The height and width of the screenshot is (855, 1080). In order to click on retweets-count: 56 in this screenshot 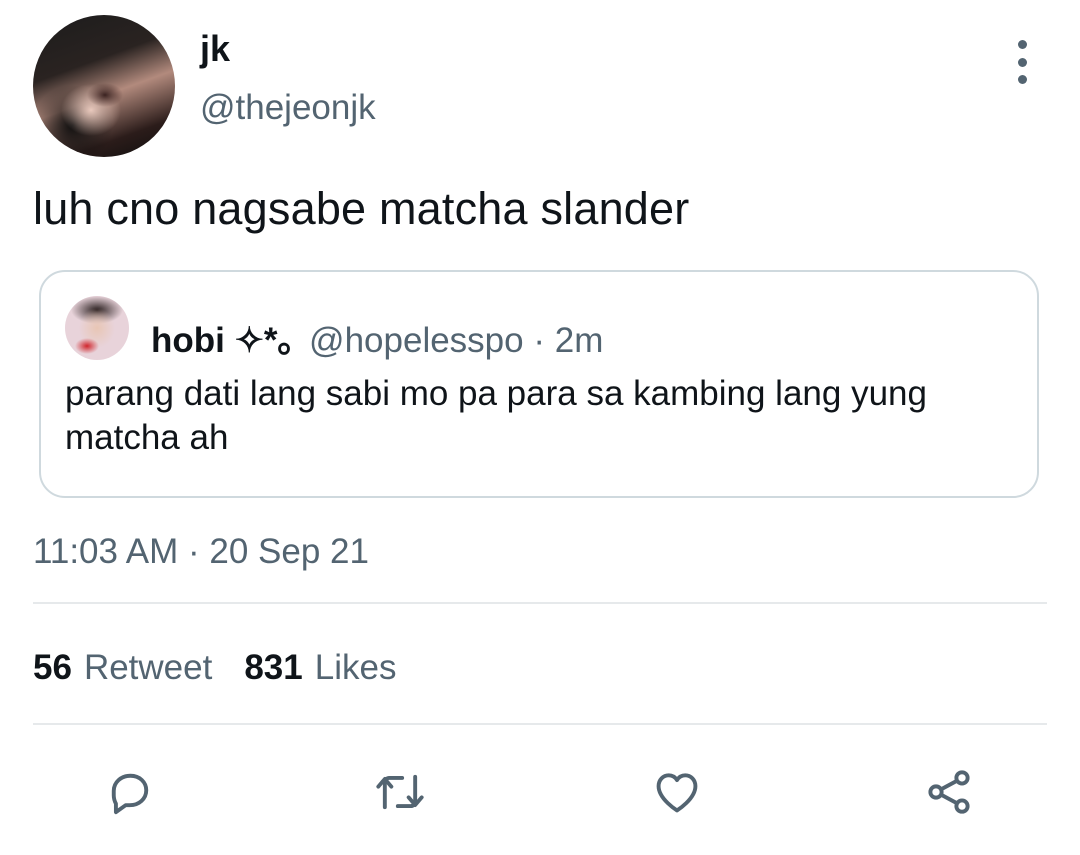, I will do `click(52, 667)`.